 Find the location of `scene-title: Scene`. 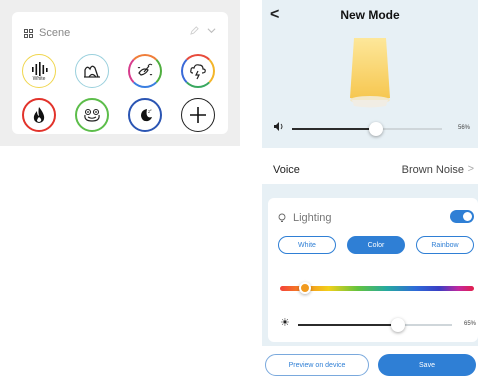

scene-title: Scene is located at coordinates (55, 33).